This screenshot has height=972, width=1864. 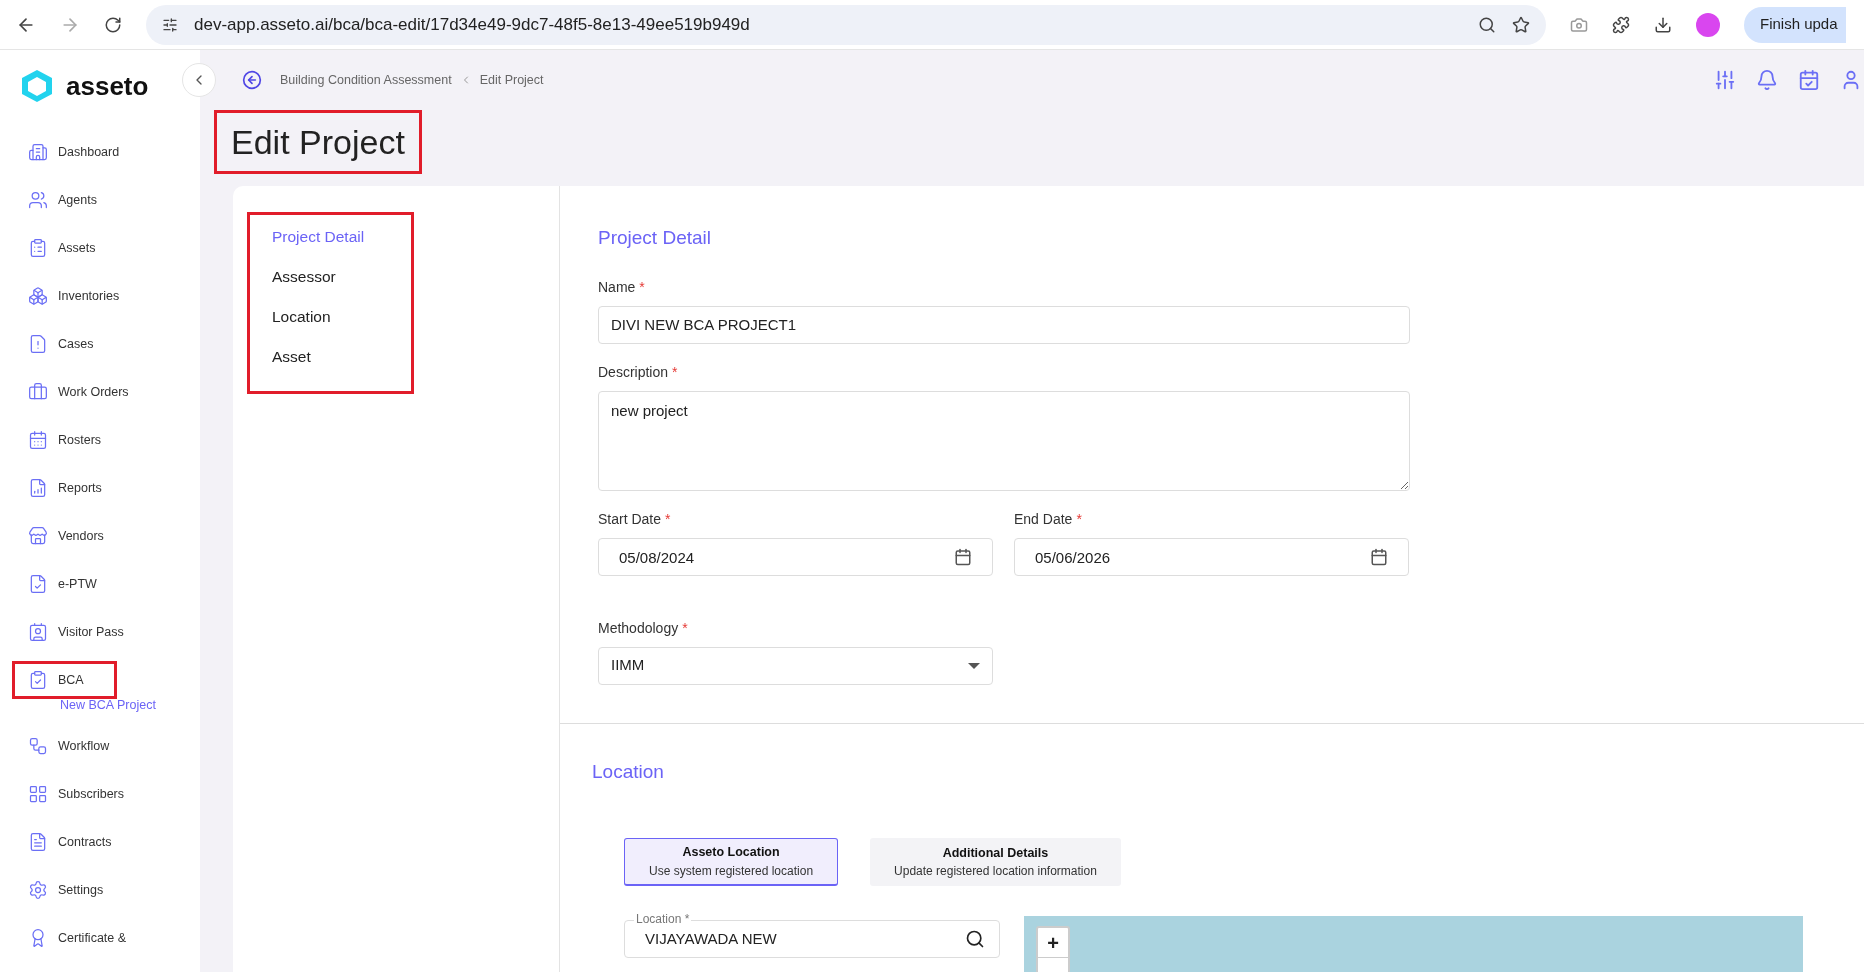 I want to click on bookmark-star-icon, so click(x=1521, y=24).